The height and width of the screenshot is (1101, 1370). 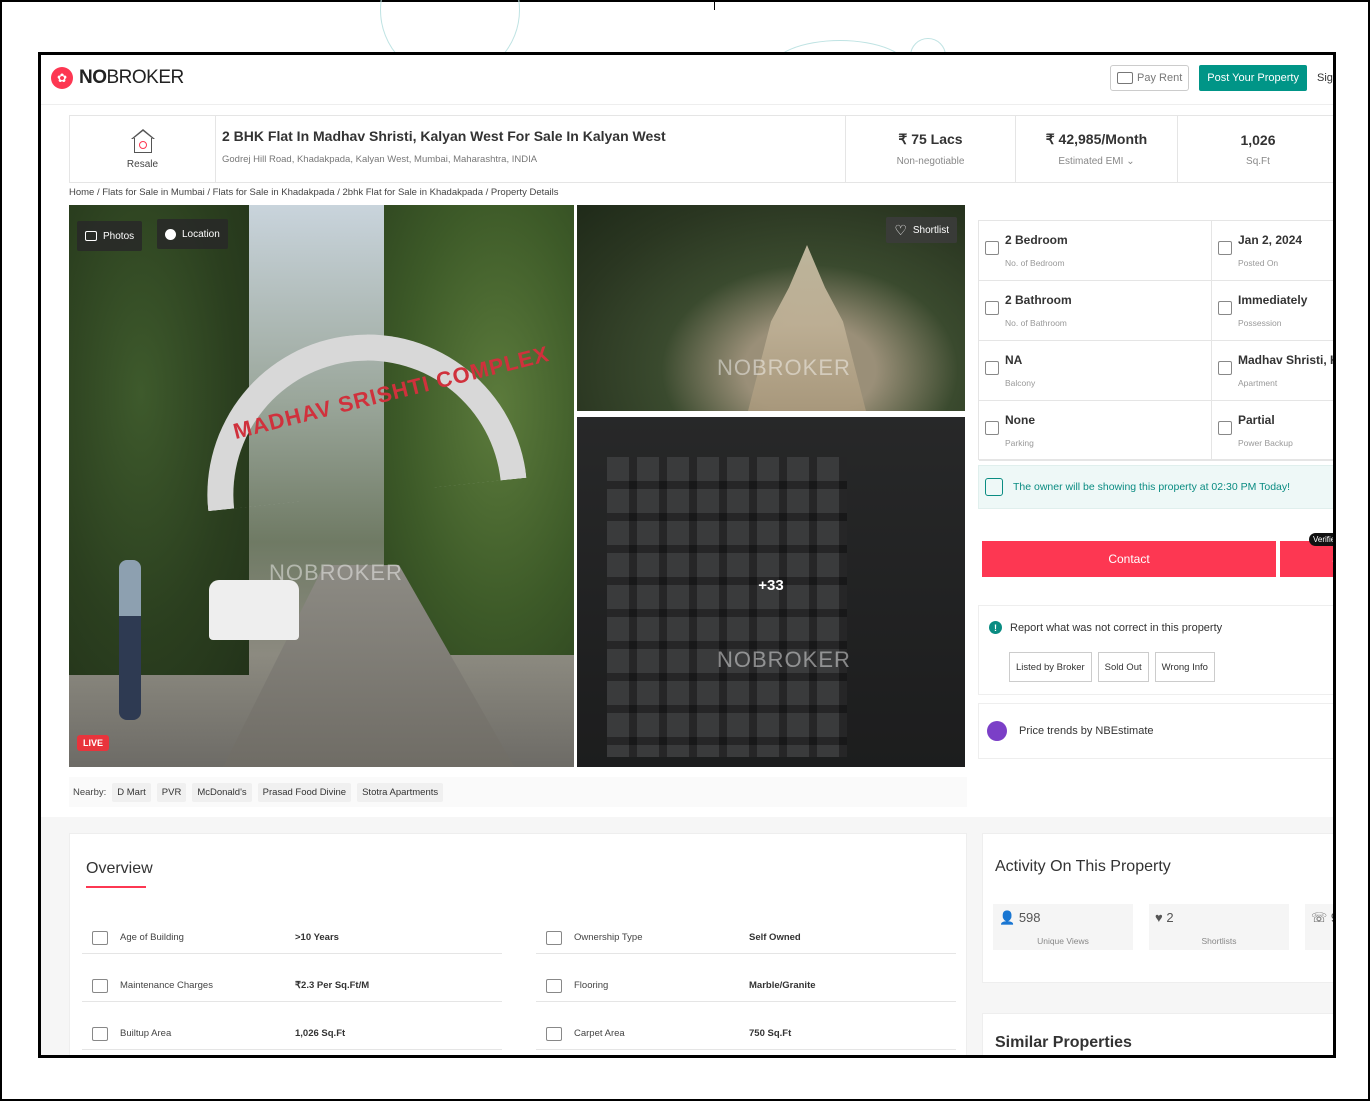 I want to click on nobroker-logo-icon: ✿, so click(x=62, y=78).